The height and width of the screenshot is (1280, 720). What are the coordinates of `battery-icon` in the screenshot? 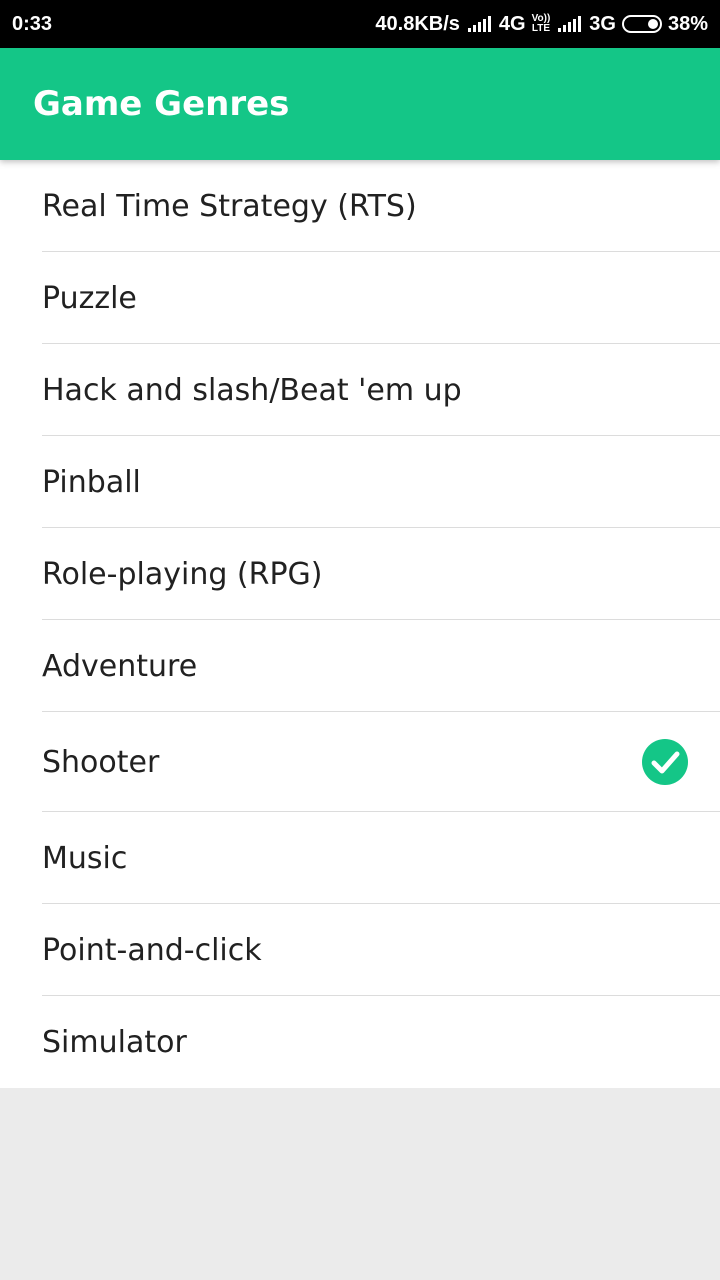 It's located at (641, 24).